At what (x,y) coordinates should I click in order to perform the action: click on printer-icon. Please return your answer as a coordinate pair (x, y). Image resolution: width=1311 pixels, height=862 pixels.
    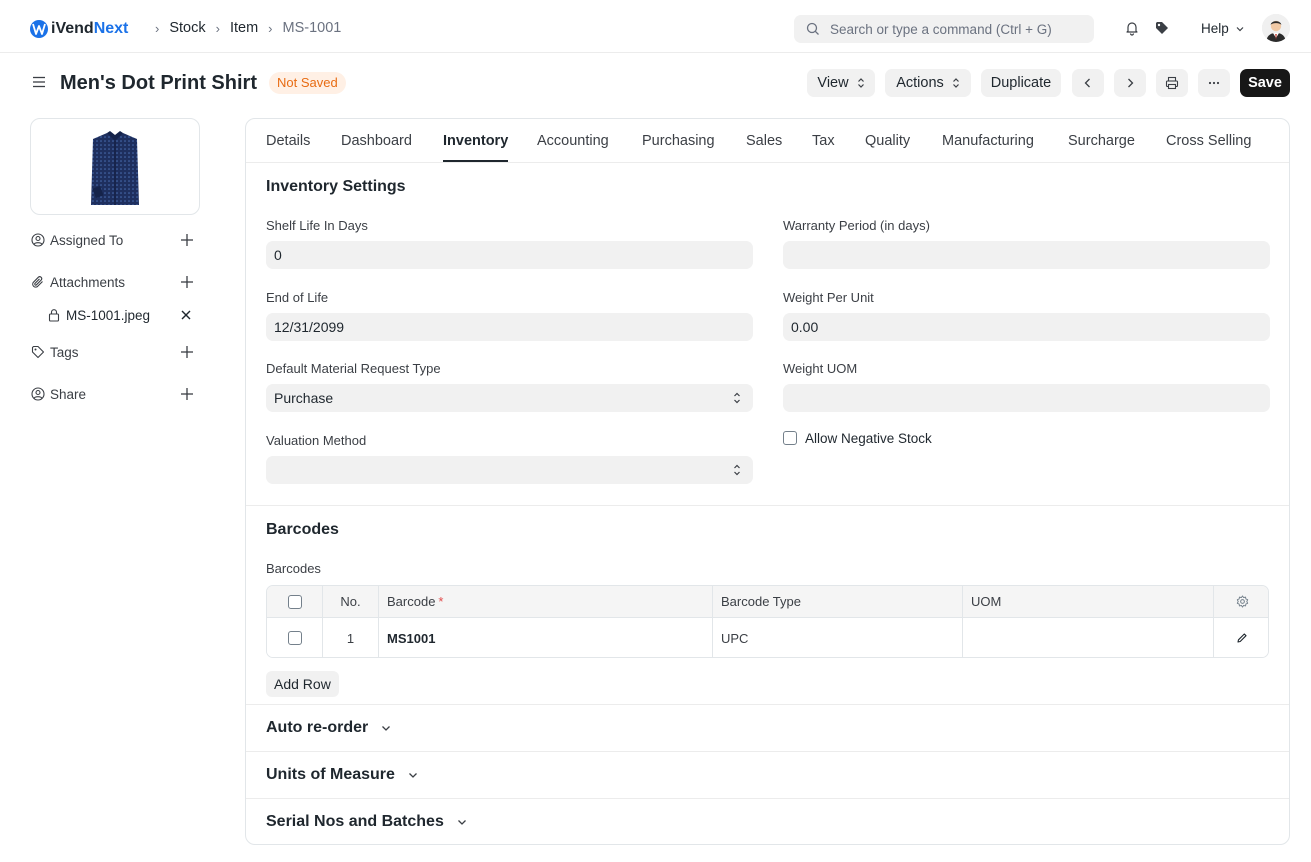
    Looking at the image, I should click on (1172, 83).